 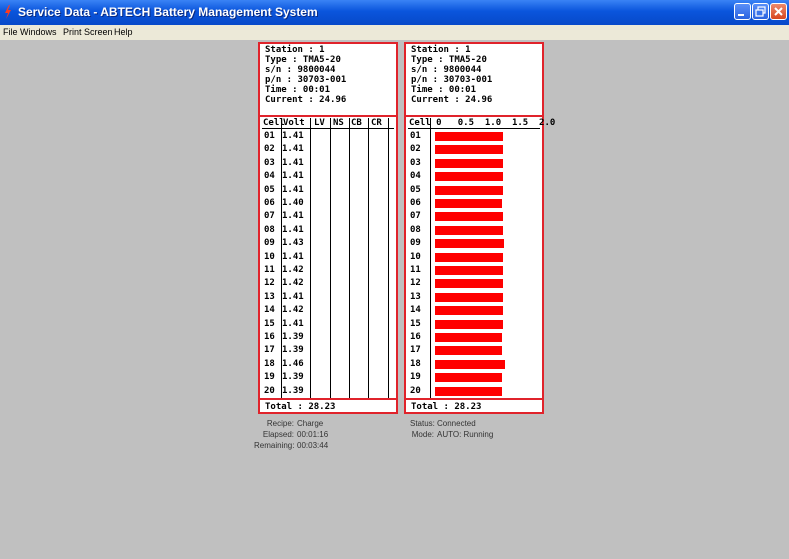 What do you see at coordinates (269, 377) in the screenshot?
I see `cell-number: 19` at bounding box center [269, 377].